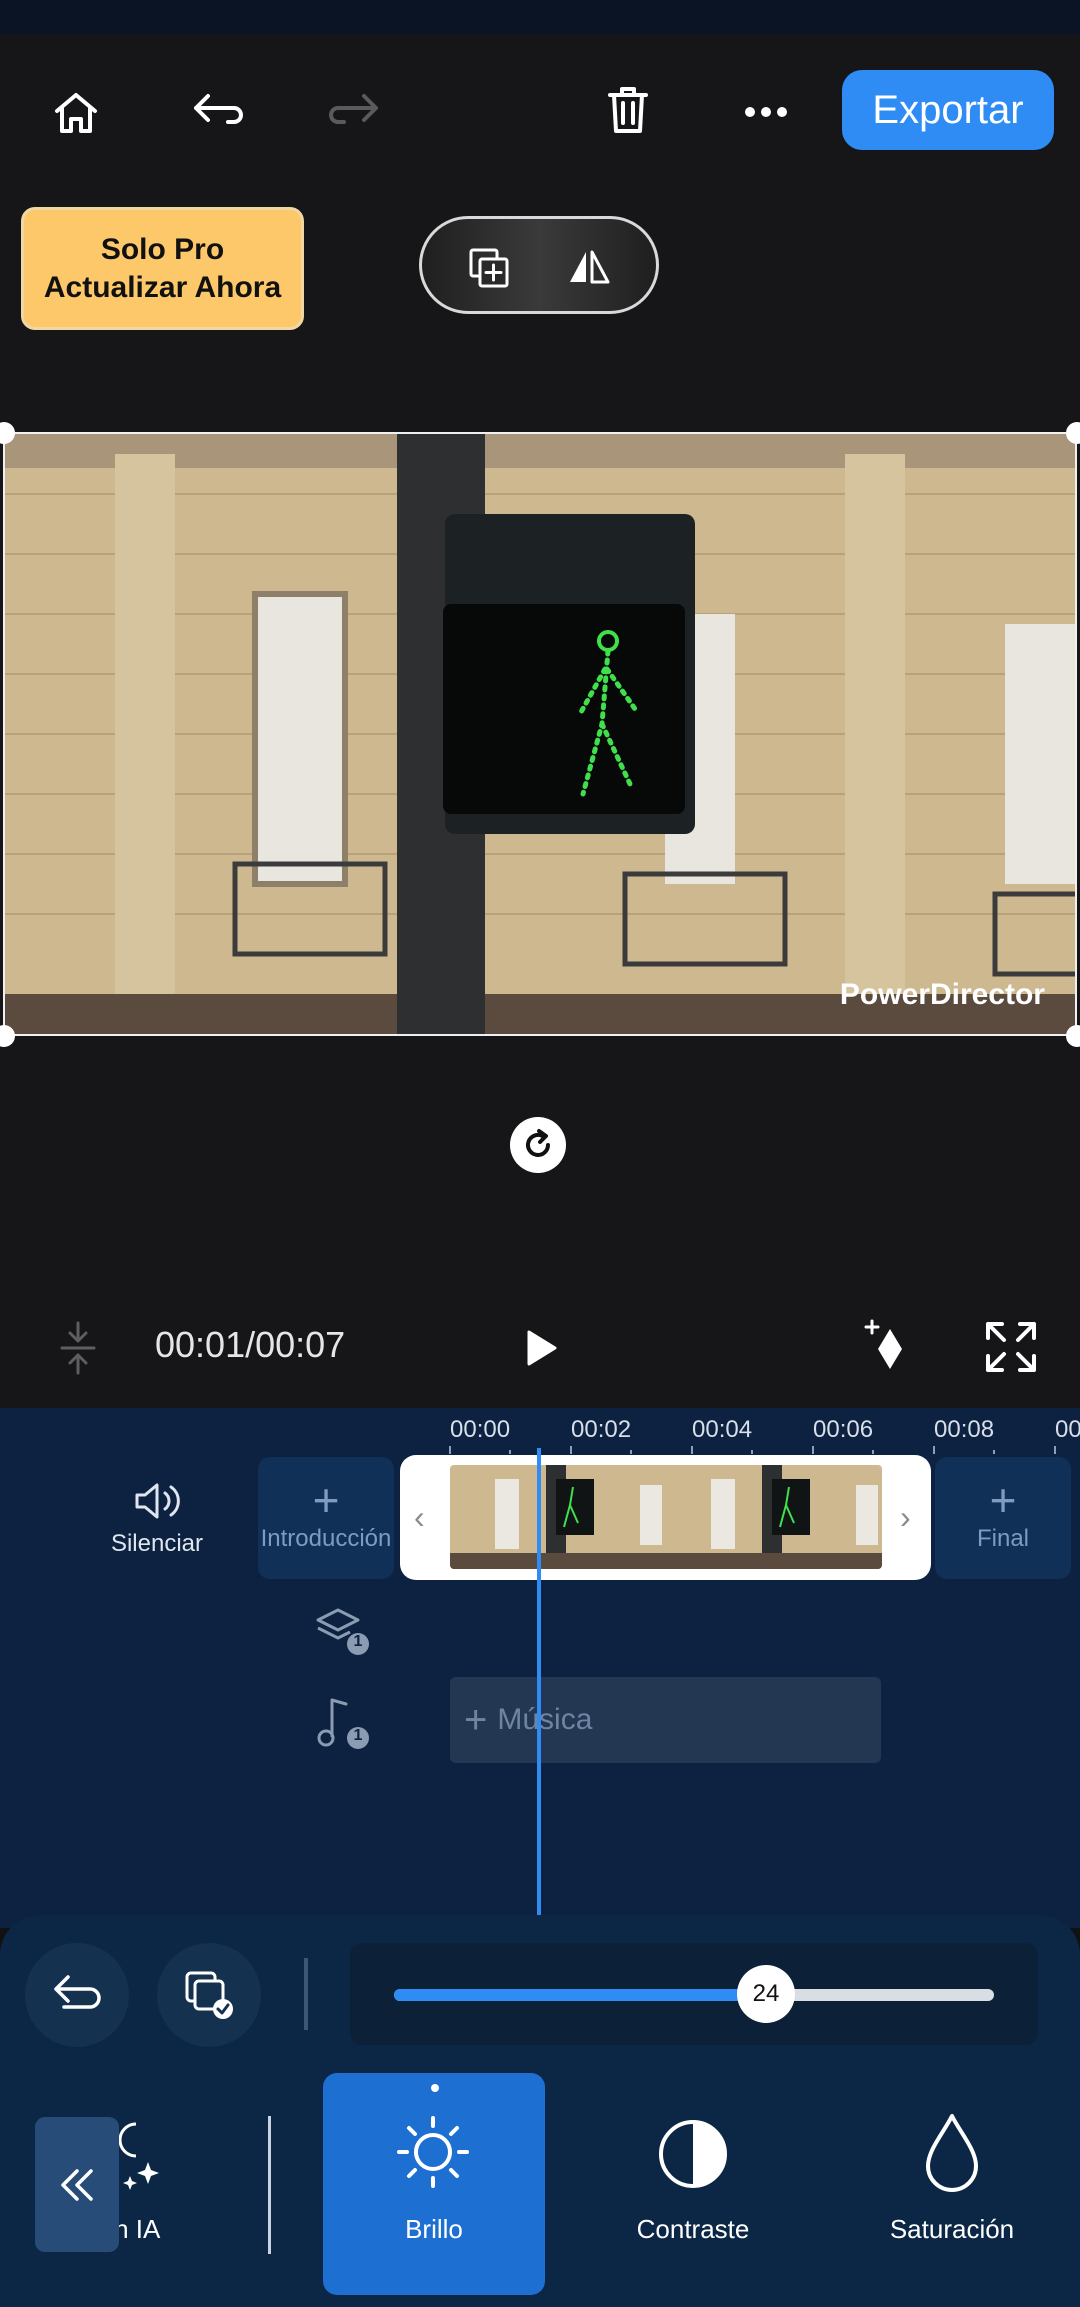  I want to click on layer-count: 1, so click(358, 1641).